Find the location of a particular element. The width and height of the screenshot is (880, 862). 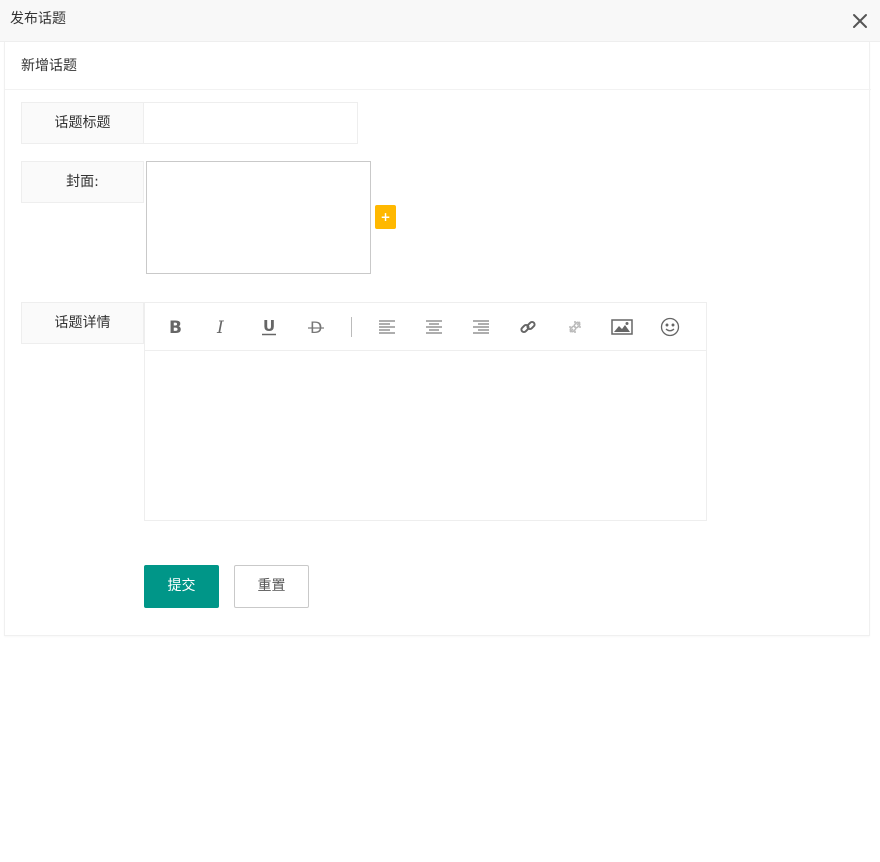

underline-icon: U is located at coordinates (269, 327).